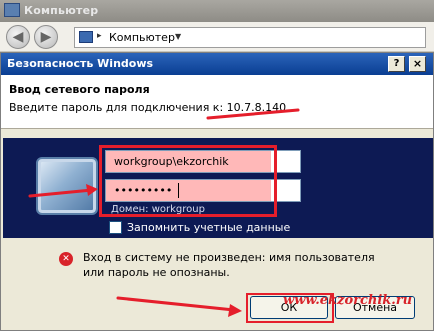  I want to click on explorer-navbar: ◀ ▶ ▸ Компьютер ▼, so click(217, 37).